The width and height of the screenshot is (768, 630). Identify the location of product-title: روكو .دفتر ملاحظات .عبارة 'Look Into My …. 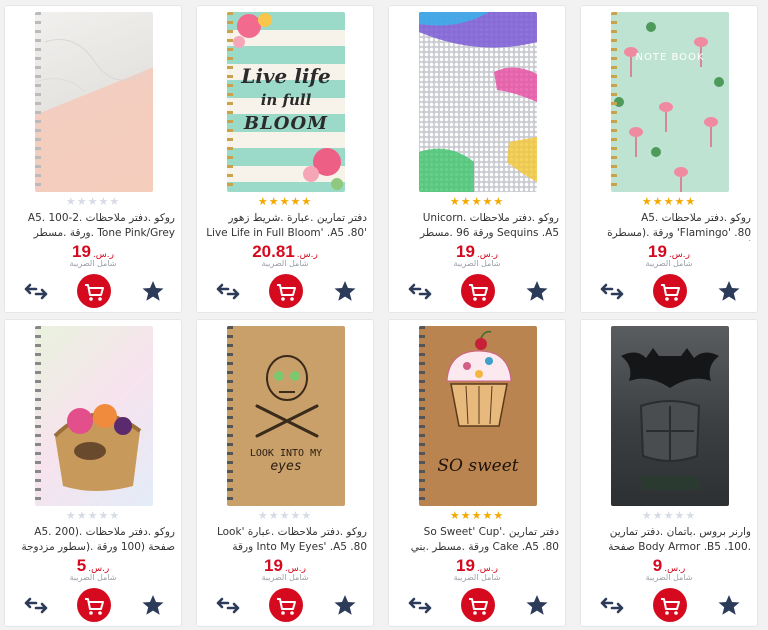
(285, 540).